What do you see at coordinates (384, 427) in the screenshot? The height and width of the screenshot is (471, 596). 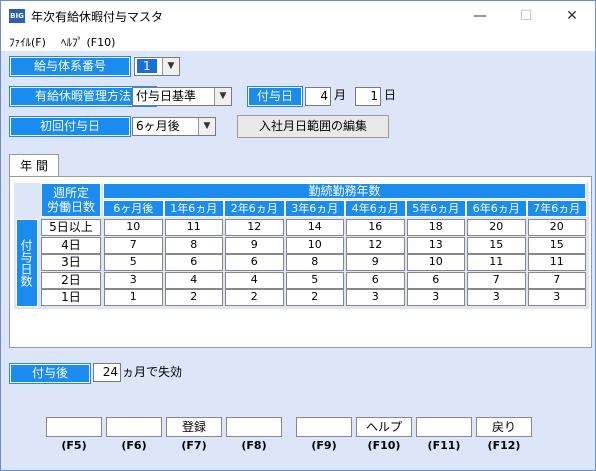 I see `function-key-button-10: ヘルプ` at bounding box center [384, 427].